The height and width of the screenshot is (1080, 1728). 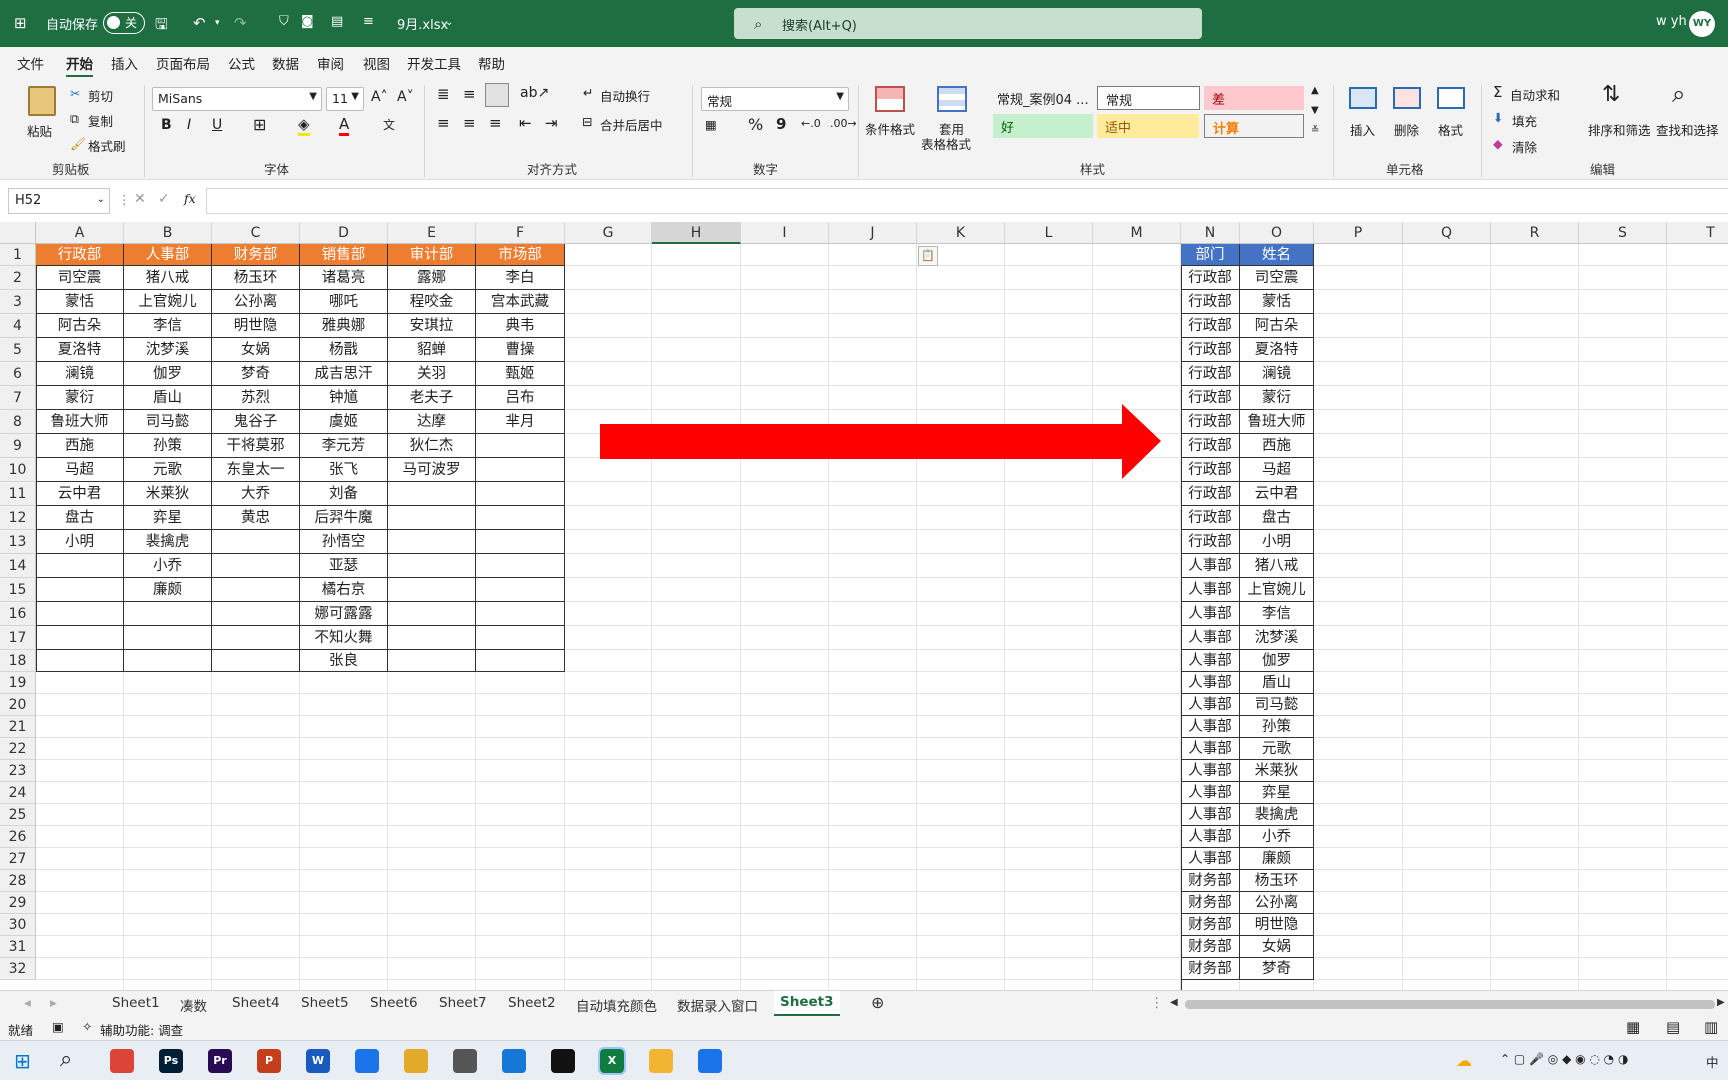 I want to click on table-cell: 狄仁杰, so click(x=432, y=446).